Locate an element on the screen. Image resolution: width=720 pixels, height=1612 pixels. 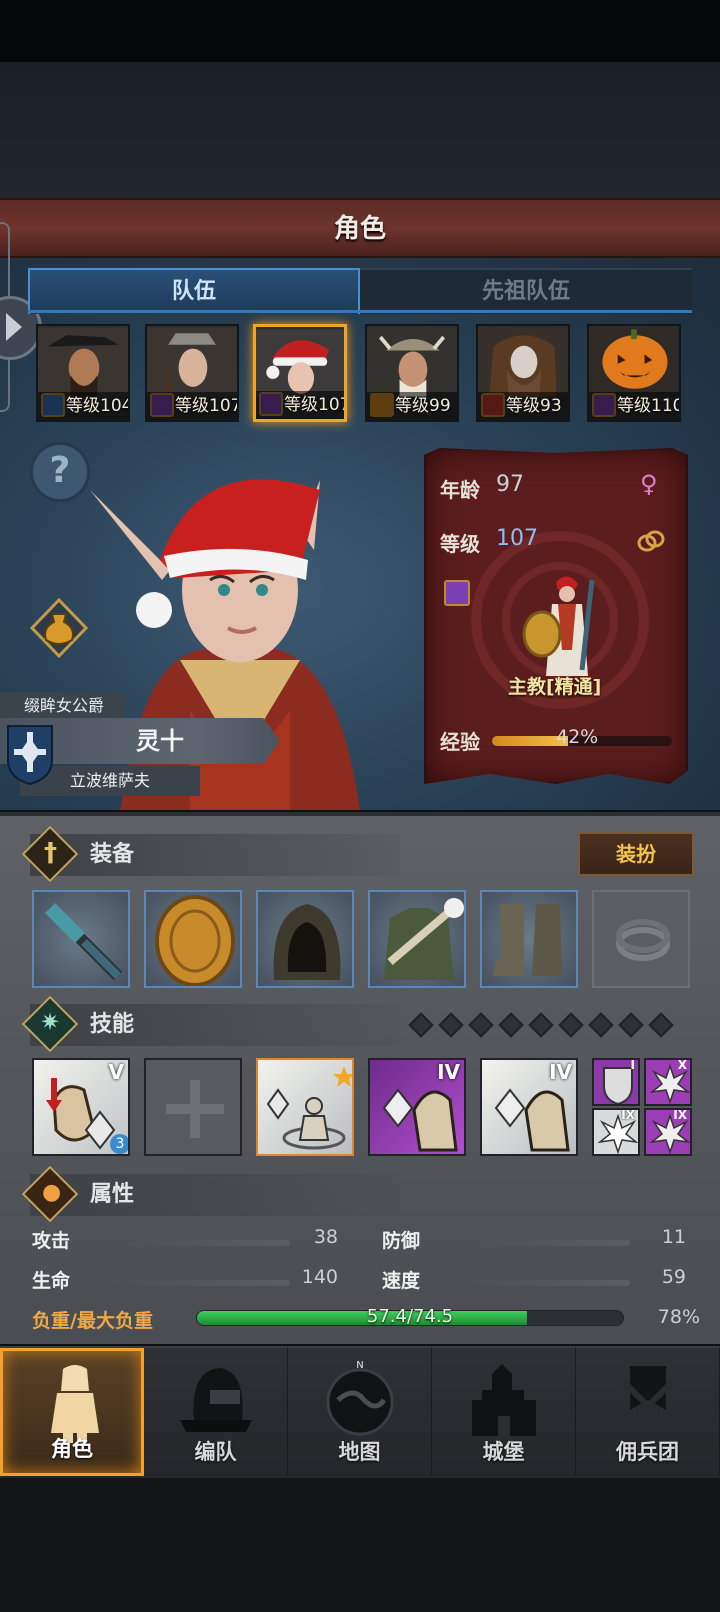
attack-track is located at coordinates (195, 1243).